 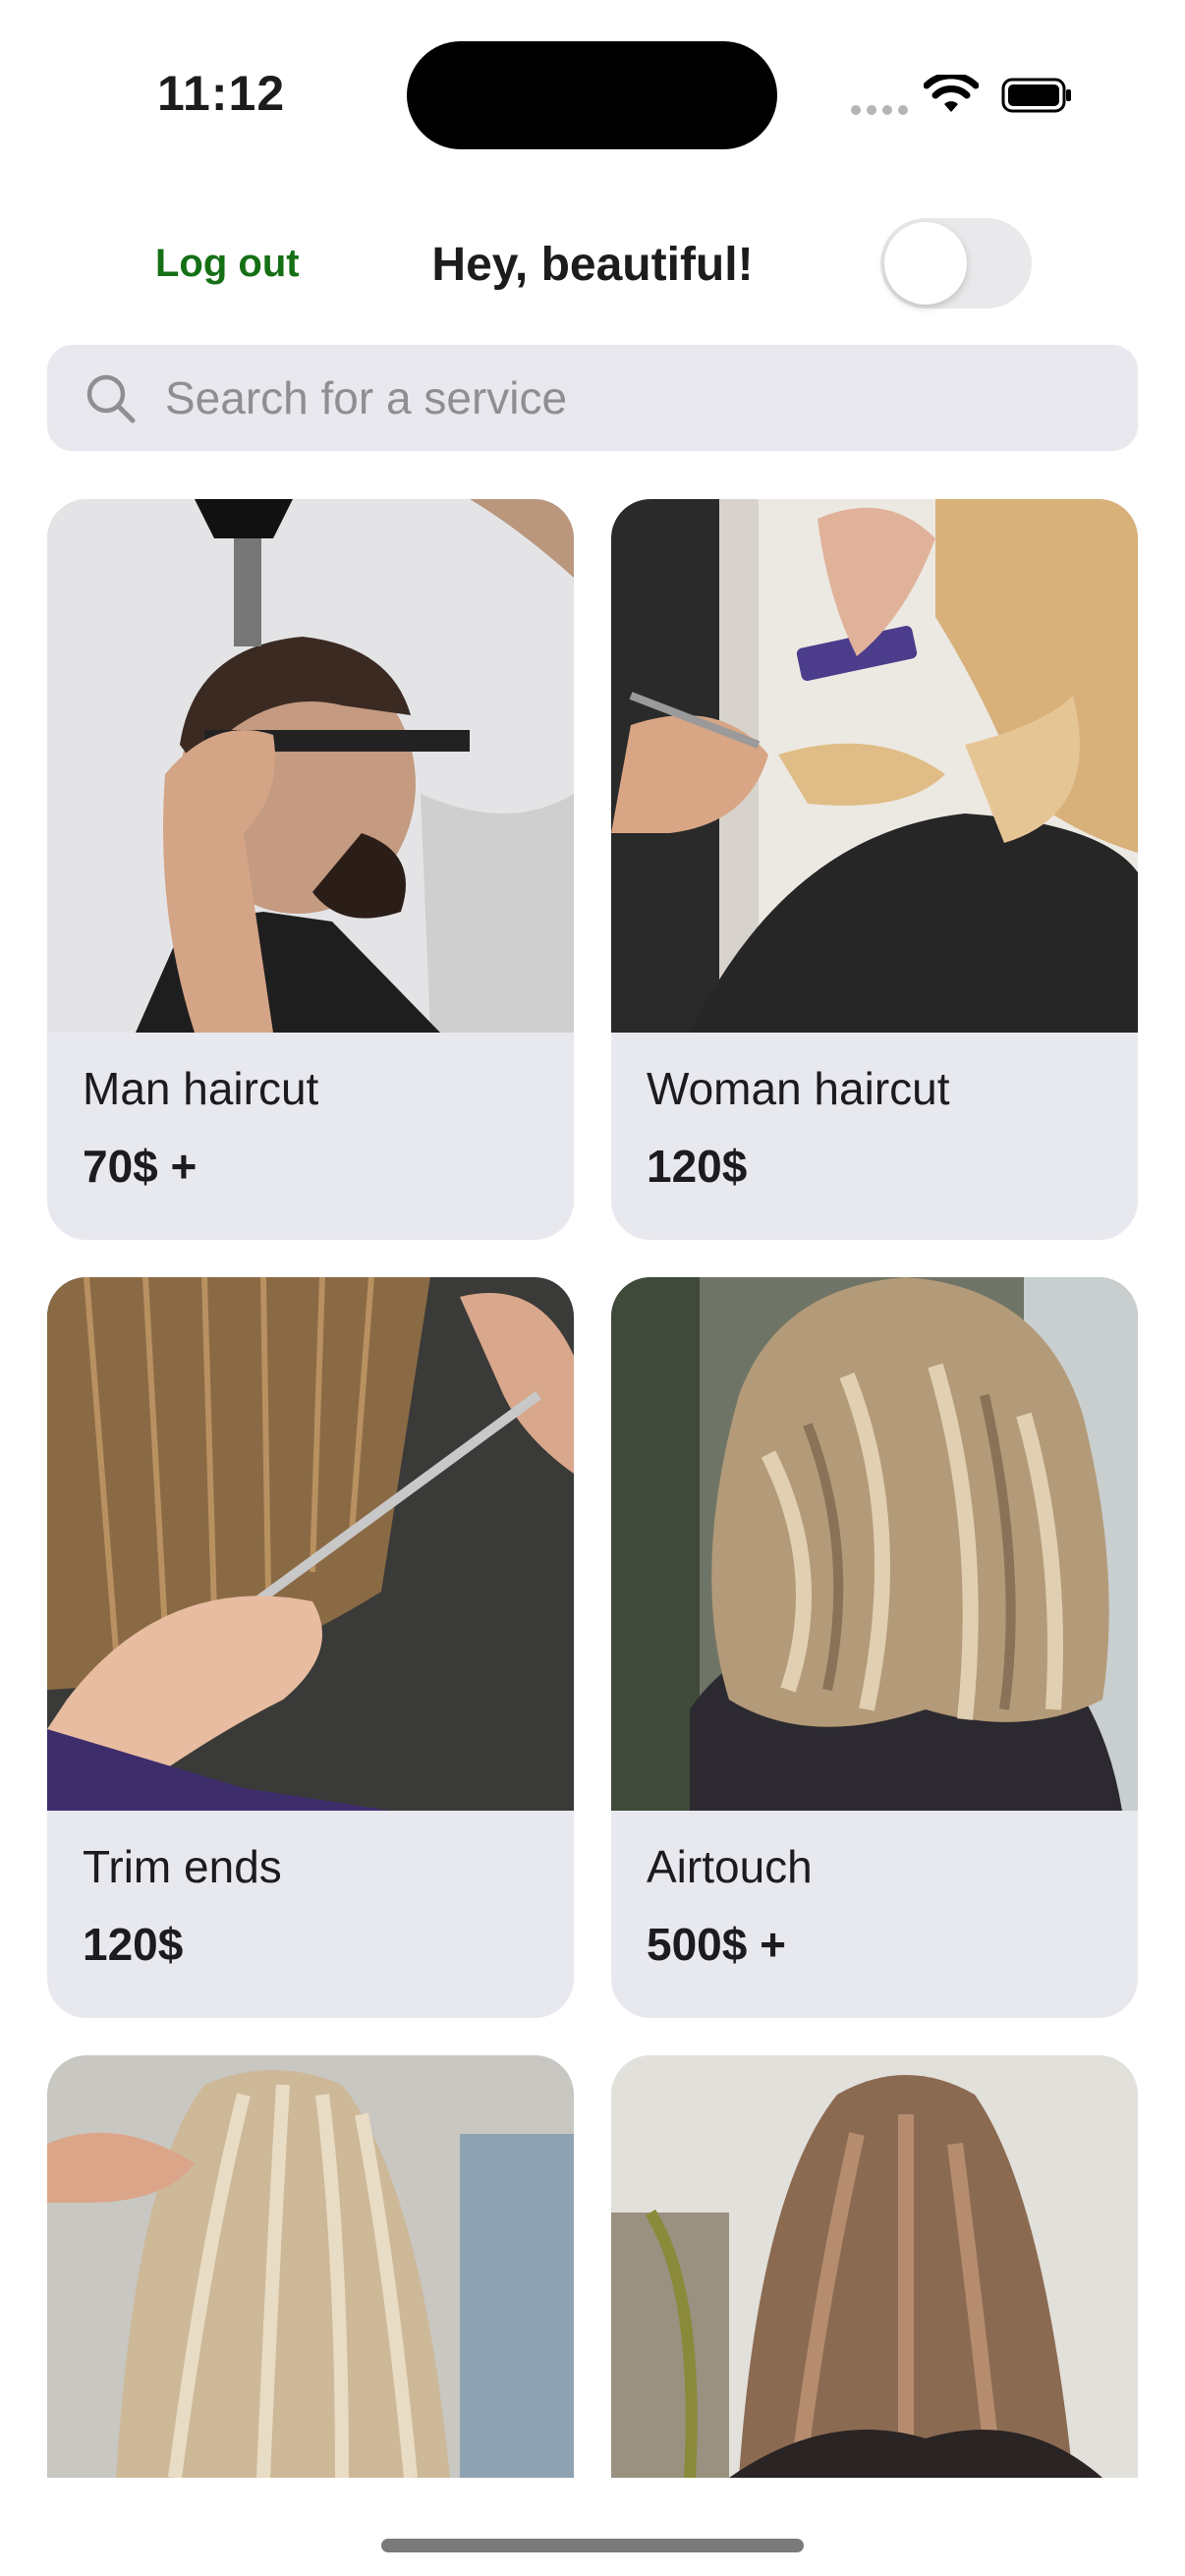 What do you see at coordinates (592, 2545) in the screenshot?
I see `home-indicator` at bounding box center [592, 2545].